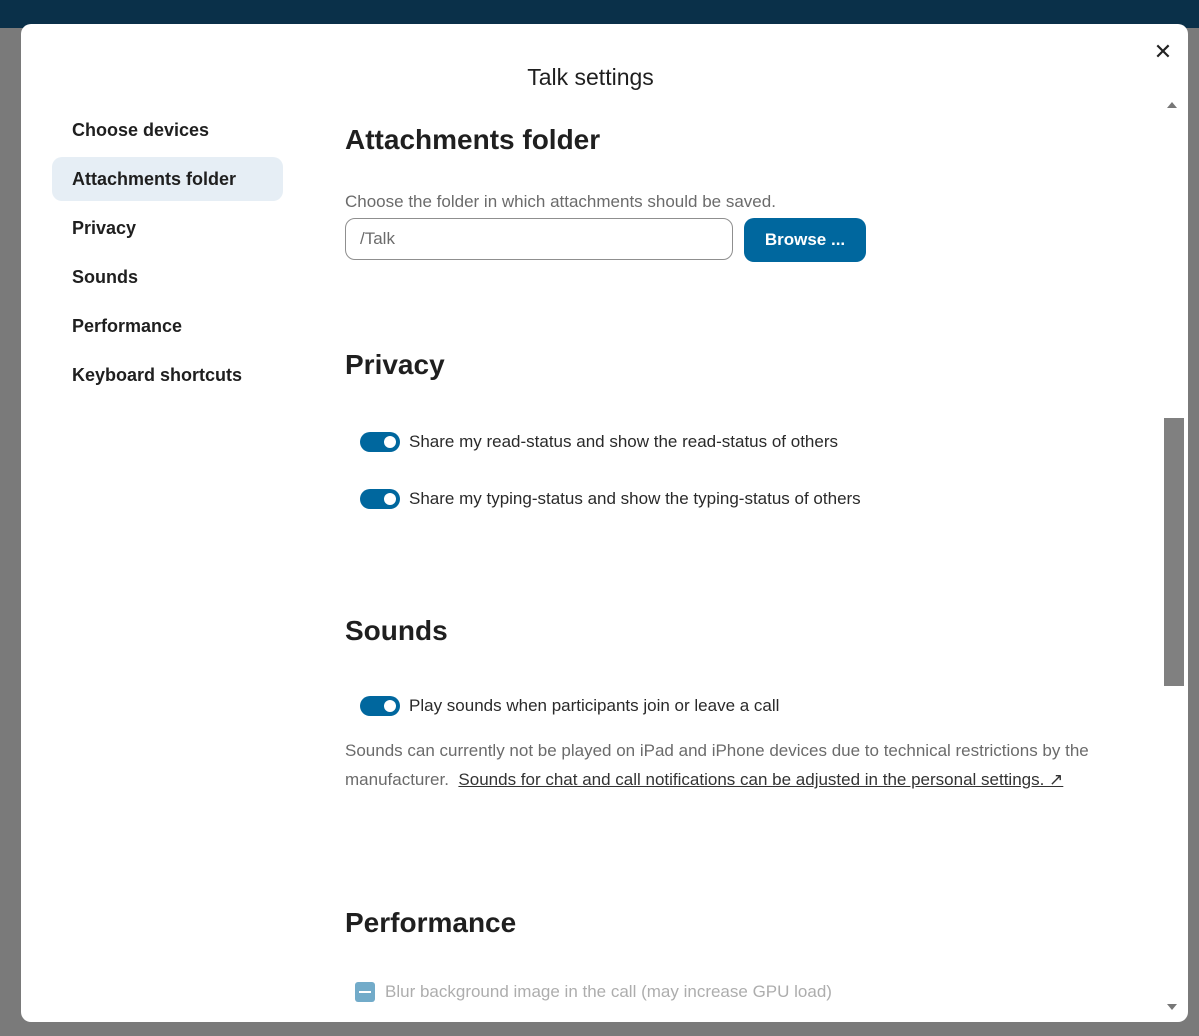  Describe the element at coordinates (380, 442) in the screenshot. I see `read-status-toggle` at that location.